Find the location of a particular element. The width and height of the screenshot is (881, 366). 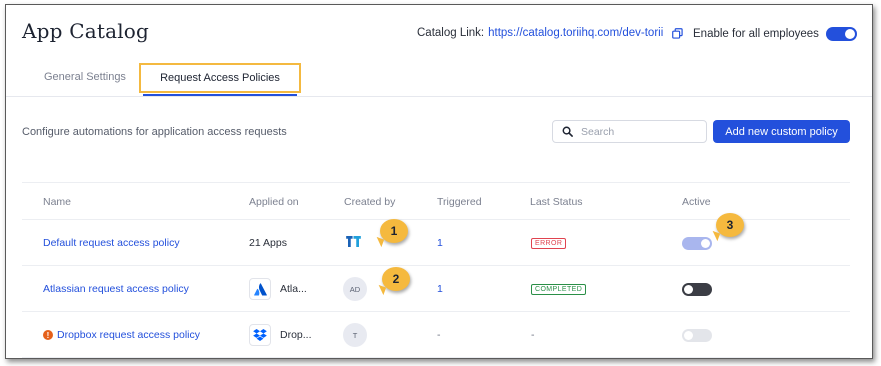

triggered-count: - is located at coordinates (439, 335).